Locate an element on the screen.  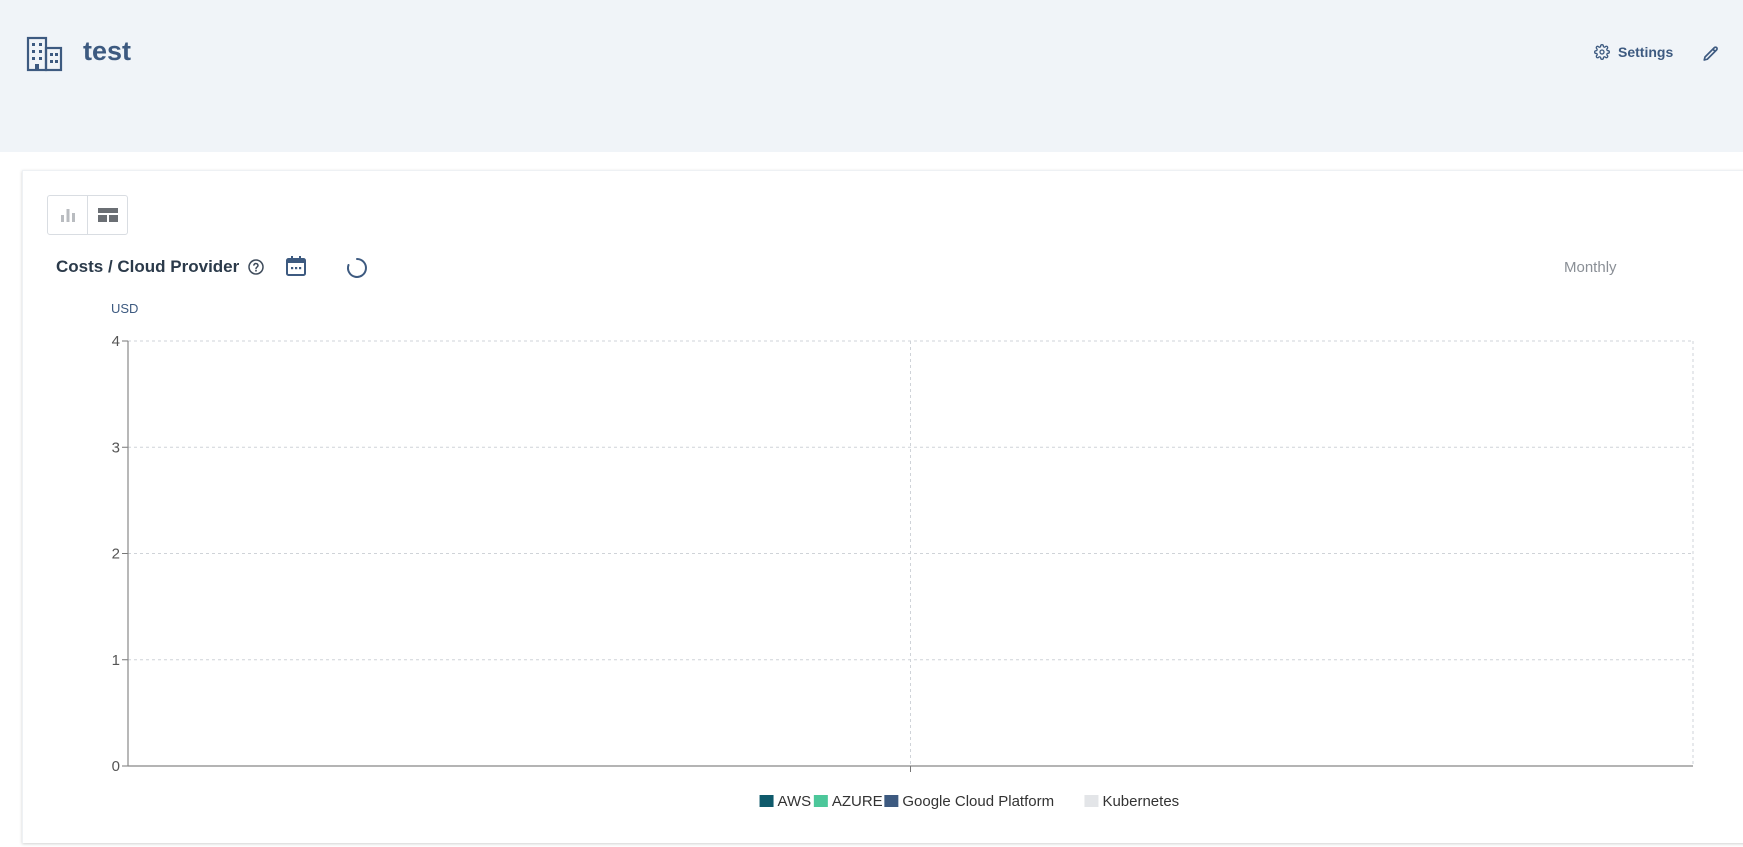
settings-button: Settings is located at coordinates (1633, 52).